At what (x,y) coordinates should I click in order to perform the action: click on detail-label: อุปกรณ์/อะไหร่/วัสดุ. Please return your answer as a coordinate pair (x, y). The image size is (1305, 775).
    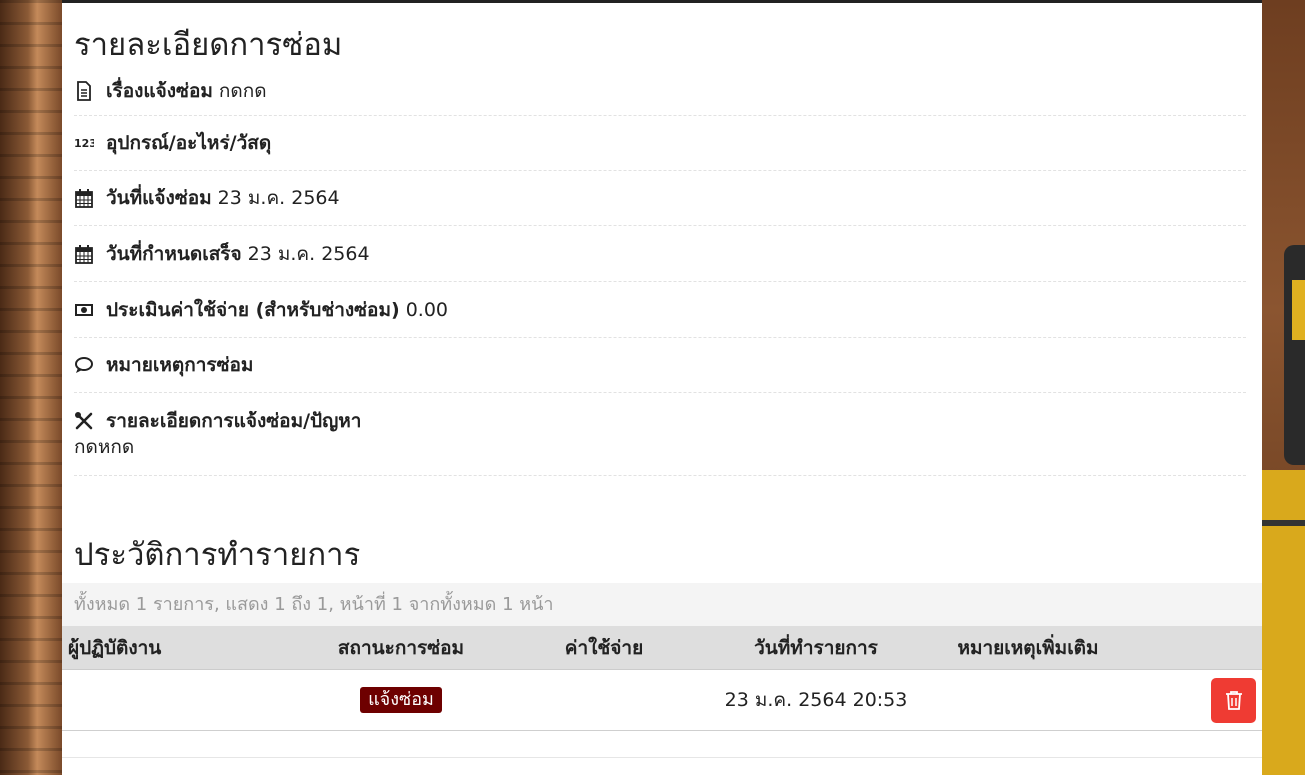
    Looking at the image, I should click on (189, 143).